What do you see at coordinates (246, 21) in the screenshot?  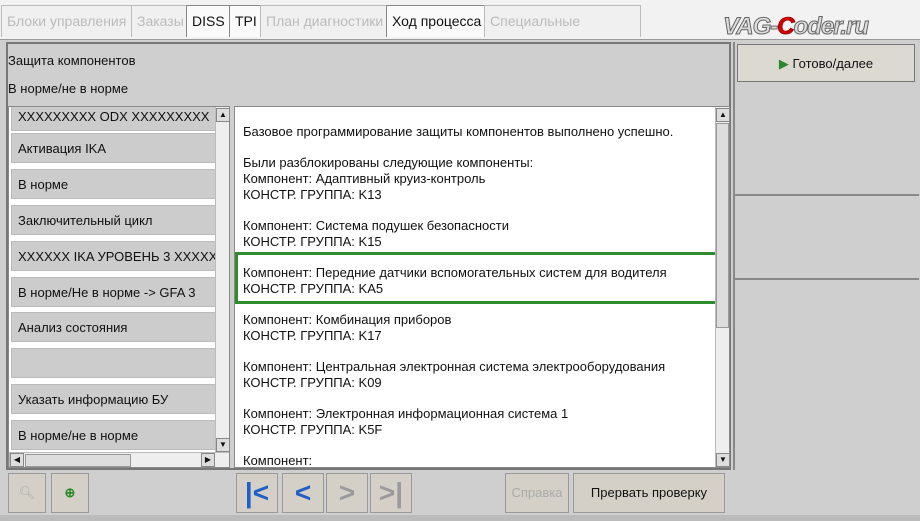 I see `tab-tpi: TPI` at bounding box center [246, 21].